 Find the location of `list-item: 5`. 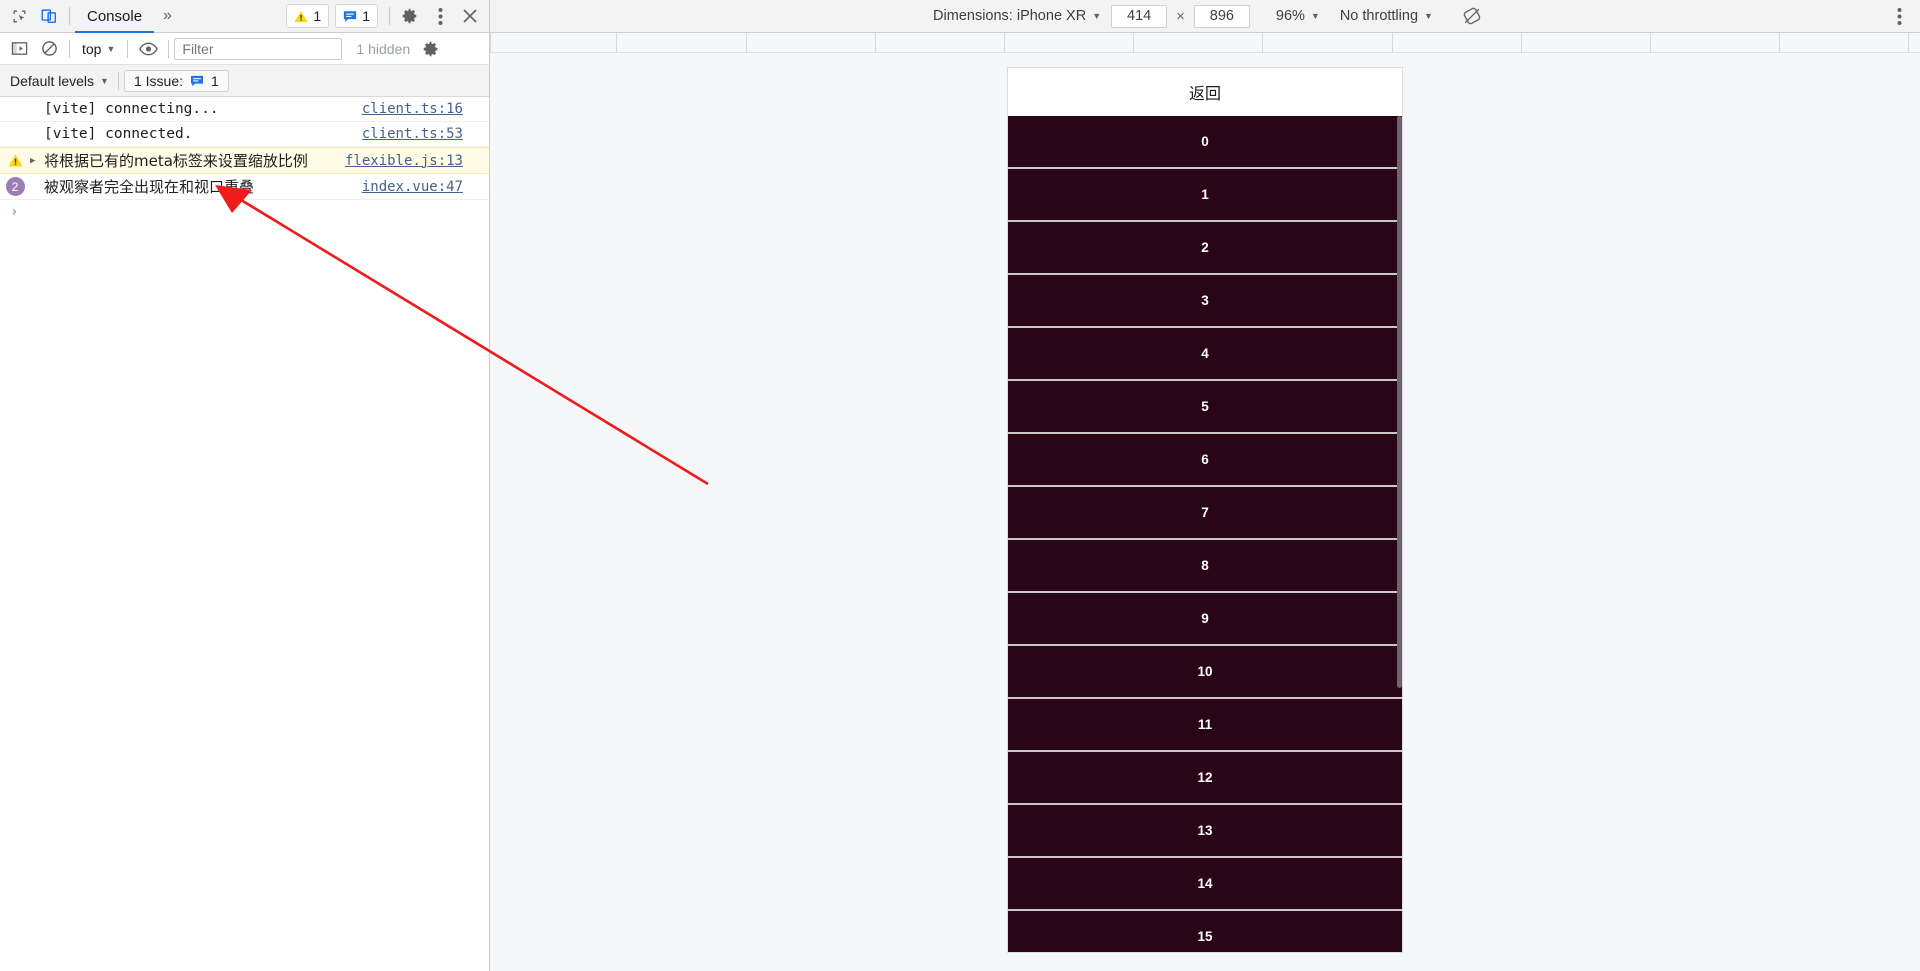

list-item: 5 is located at coordinates (1205, 407).